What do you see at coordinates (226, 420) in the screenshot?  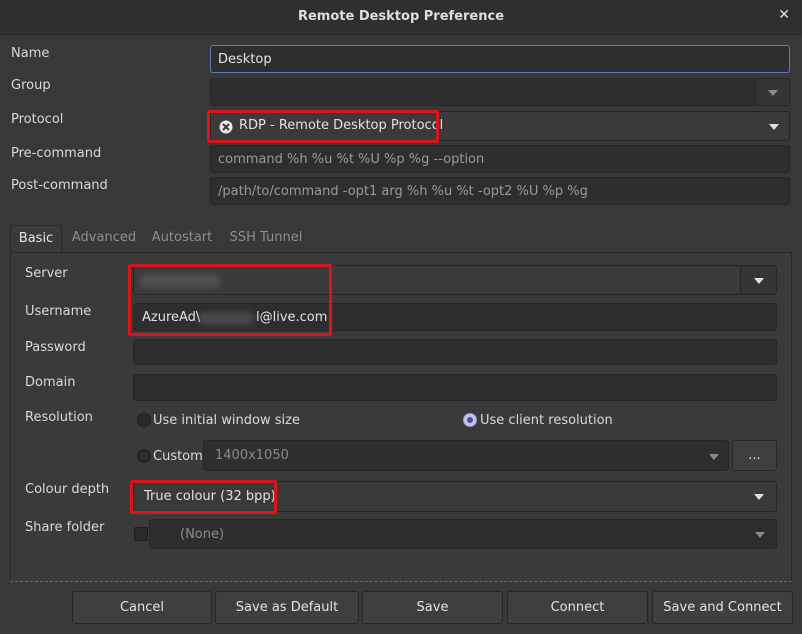 I see `res-initial-label: Use initial window size` at bounding box center [226, 420].